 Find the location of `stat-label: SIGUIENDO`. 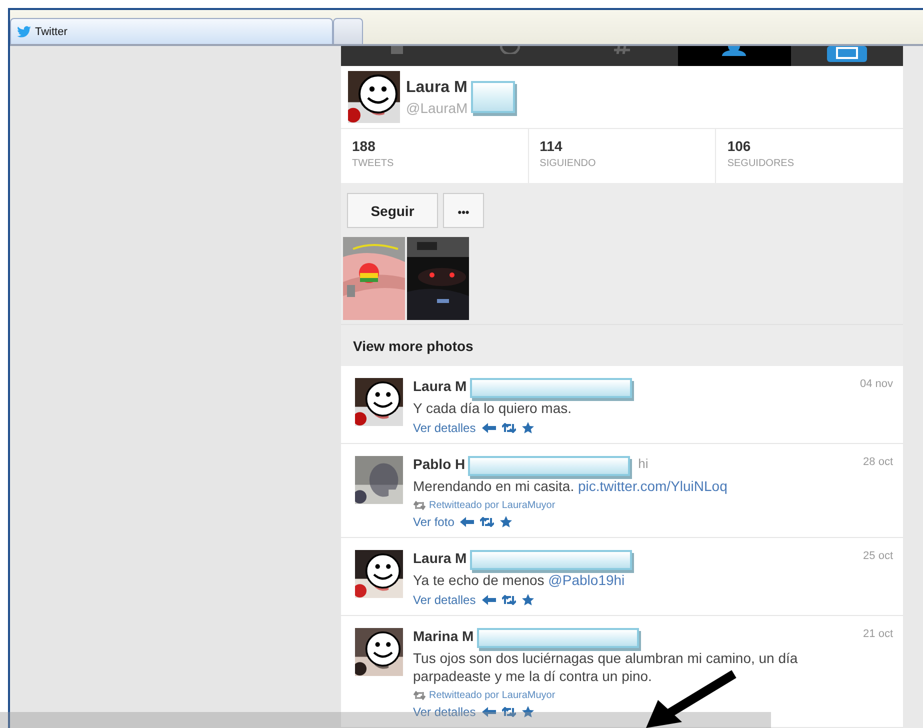

stat-label: SIGUIENDO is located at coordinates (568, 163).